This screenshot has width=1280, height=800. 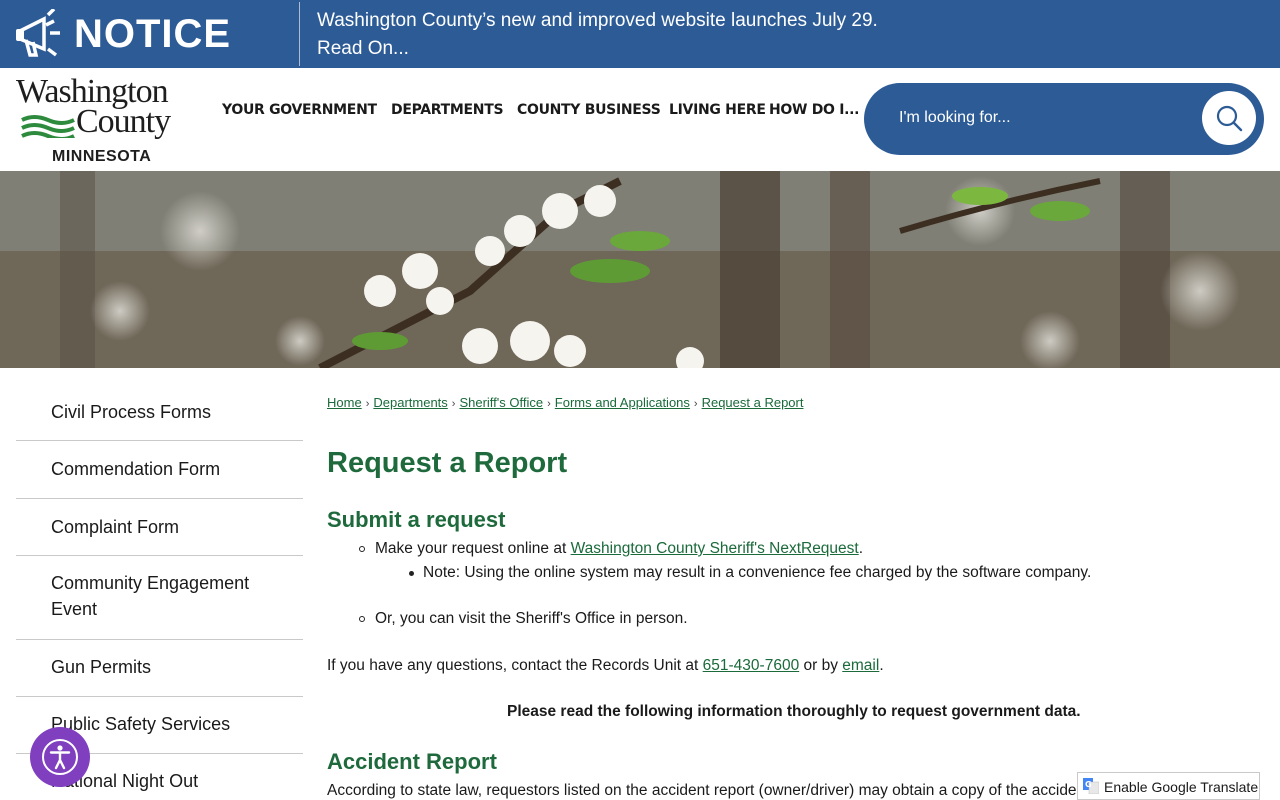 What do you see at coordinates (447, 110) in the screenshot?
I see `nav-departments: DEPARTMENTS` at bounding box center [447, 110].